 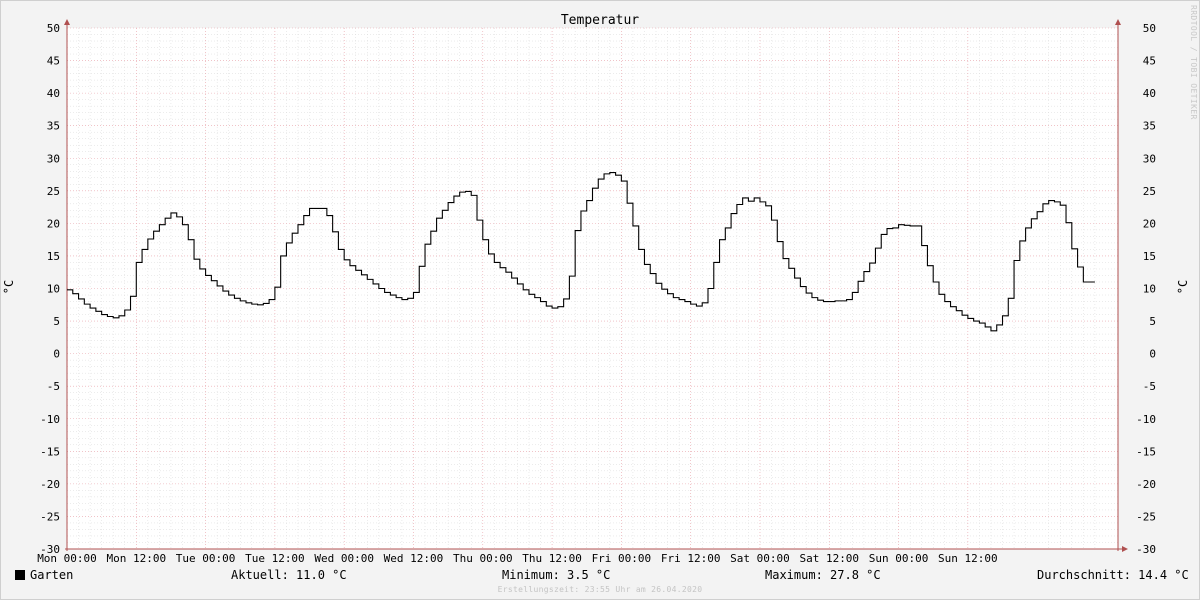 I want to click on y-tick-label-left: -15, so click(x=50, y=451).